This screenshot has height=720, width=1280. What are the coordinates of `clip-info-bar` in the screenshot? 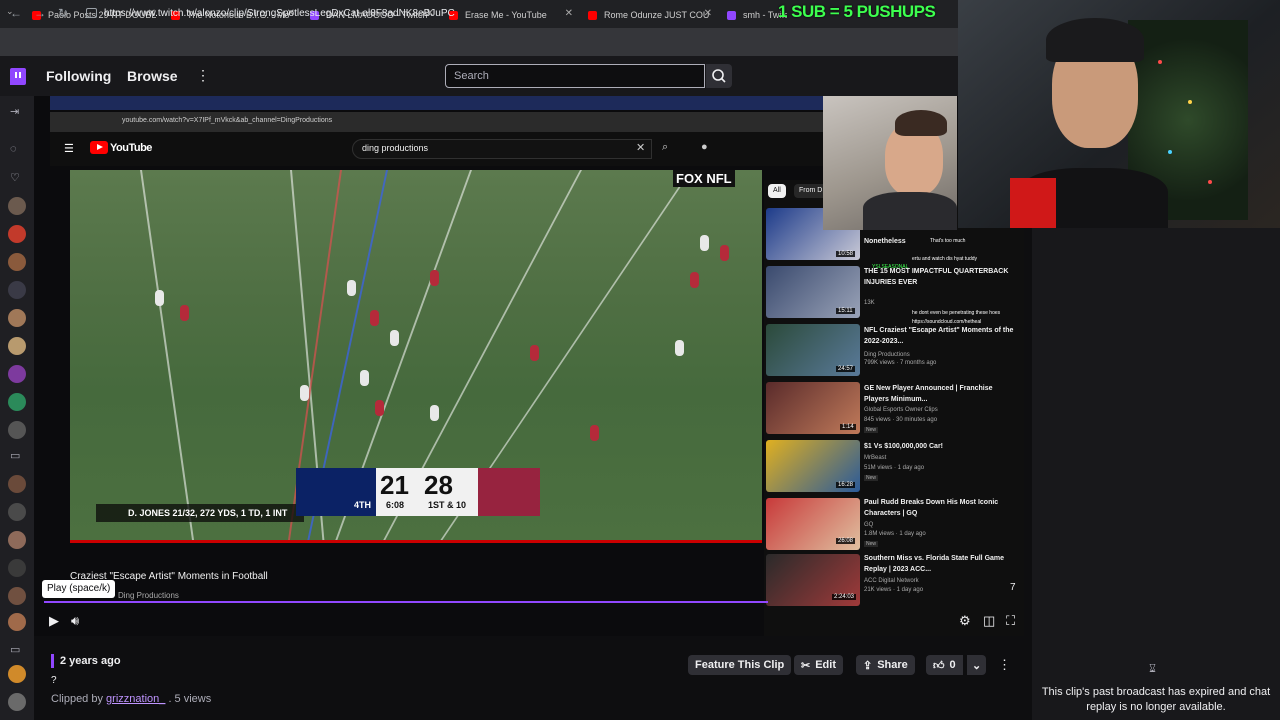 It's located at (529, 678).